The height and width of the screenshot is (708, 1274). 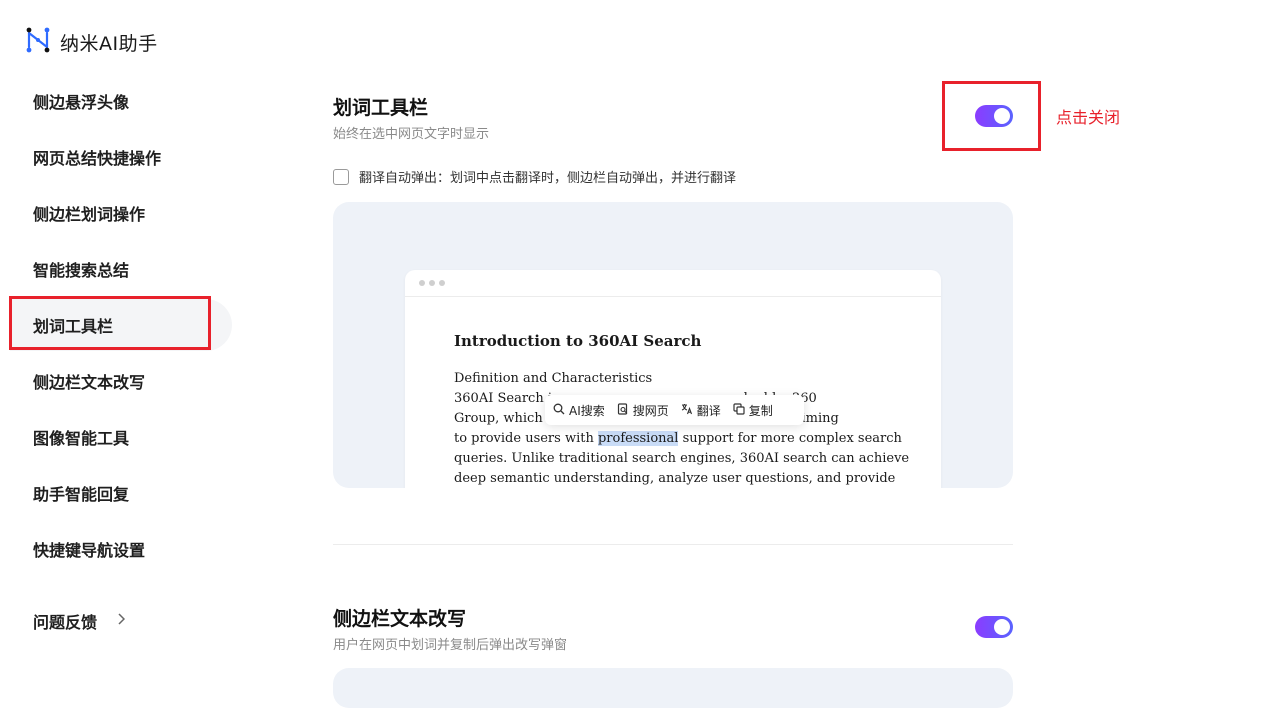 I want to click on auto-translate-checkbox, so click(x=341, y=176).